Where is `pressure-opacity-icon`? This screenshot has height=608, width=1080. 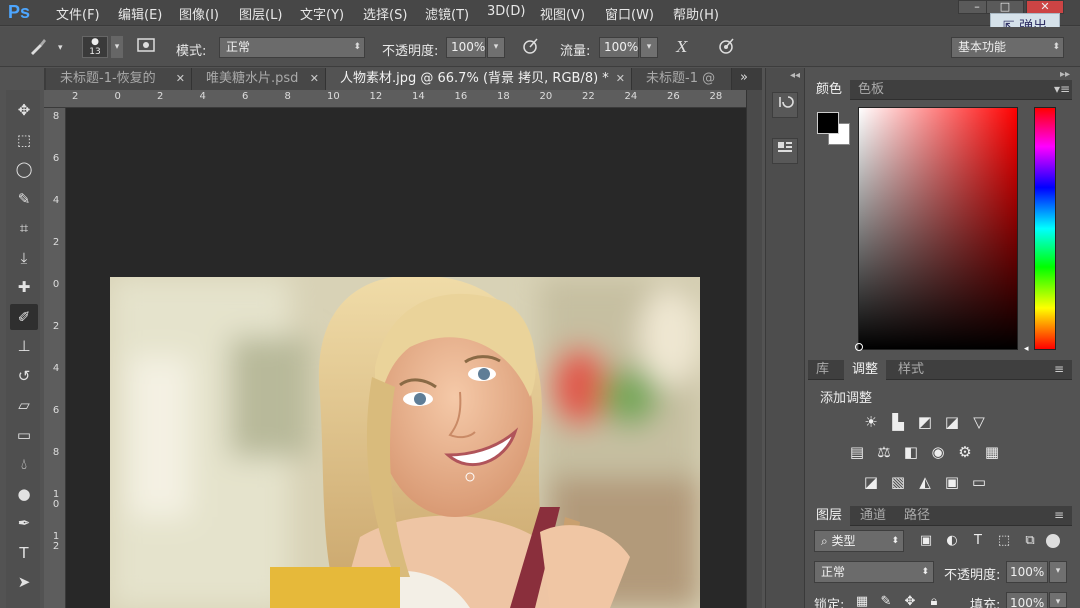
pressure-opacity-icon is located at coordinates (530, 47).